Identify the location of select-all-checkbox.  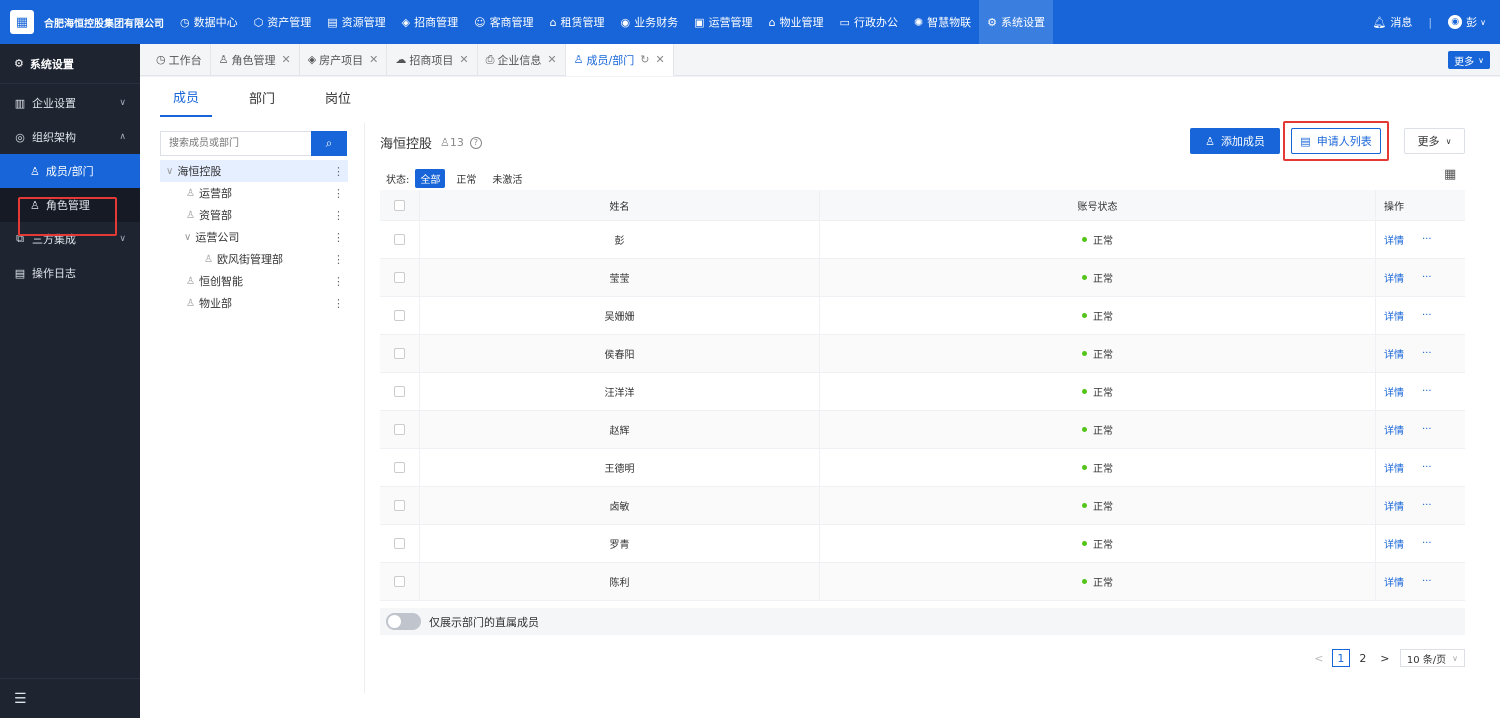
(399, 205).